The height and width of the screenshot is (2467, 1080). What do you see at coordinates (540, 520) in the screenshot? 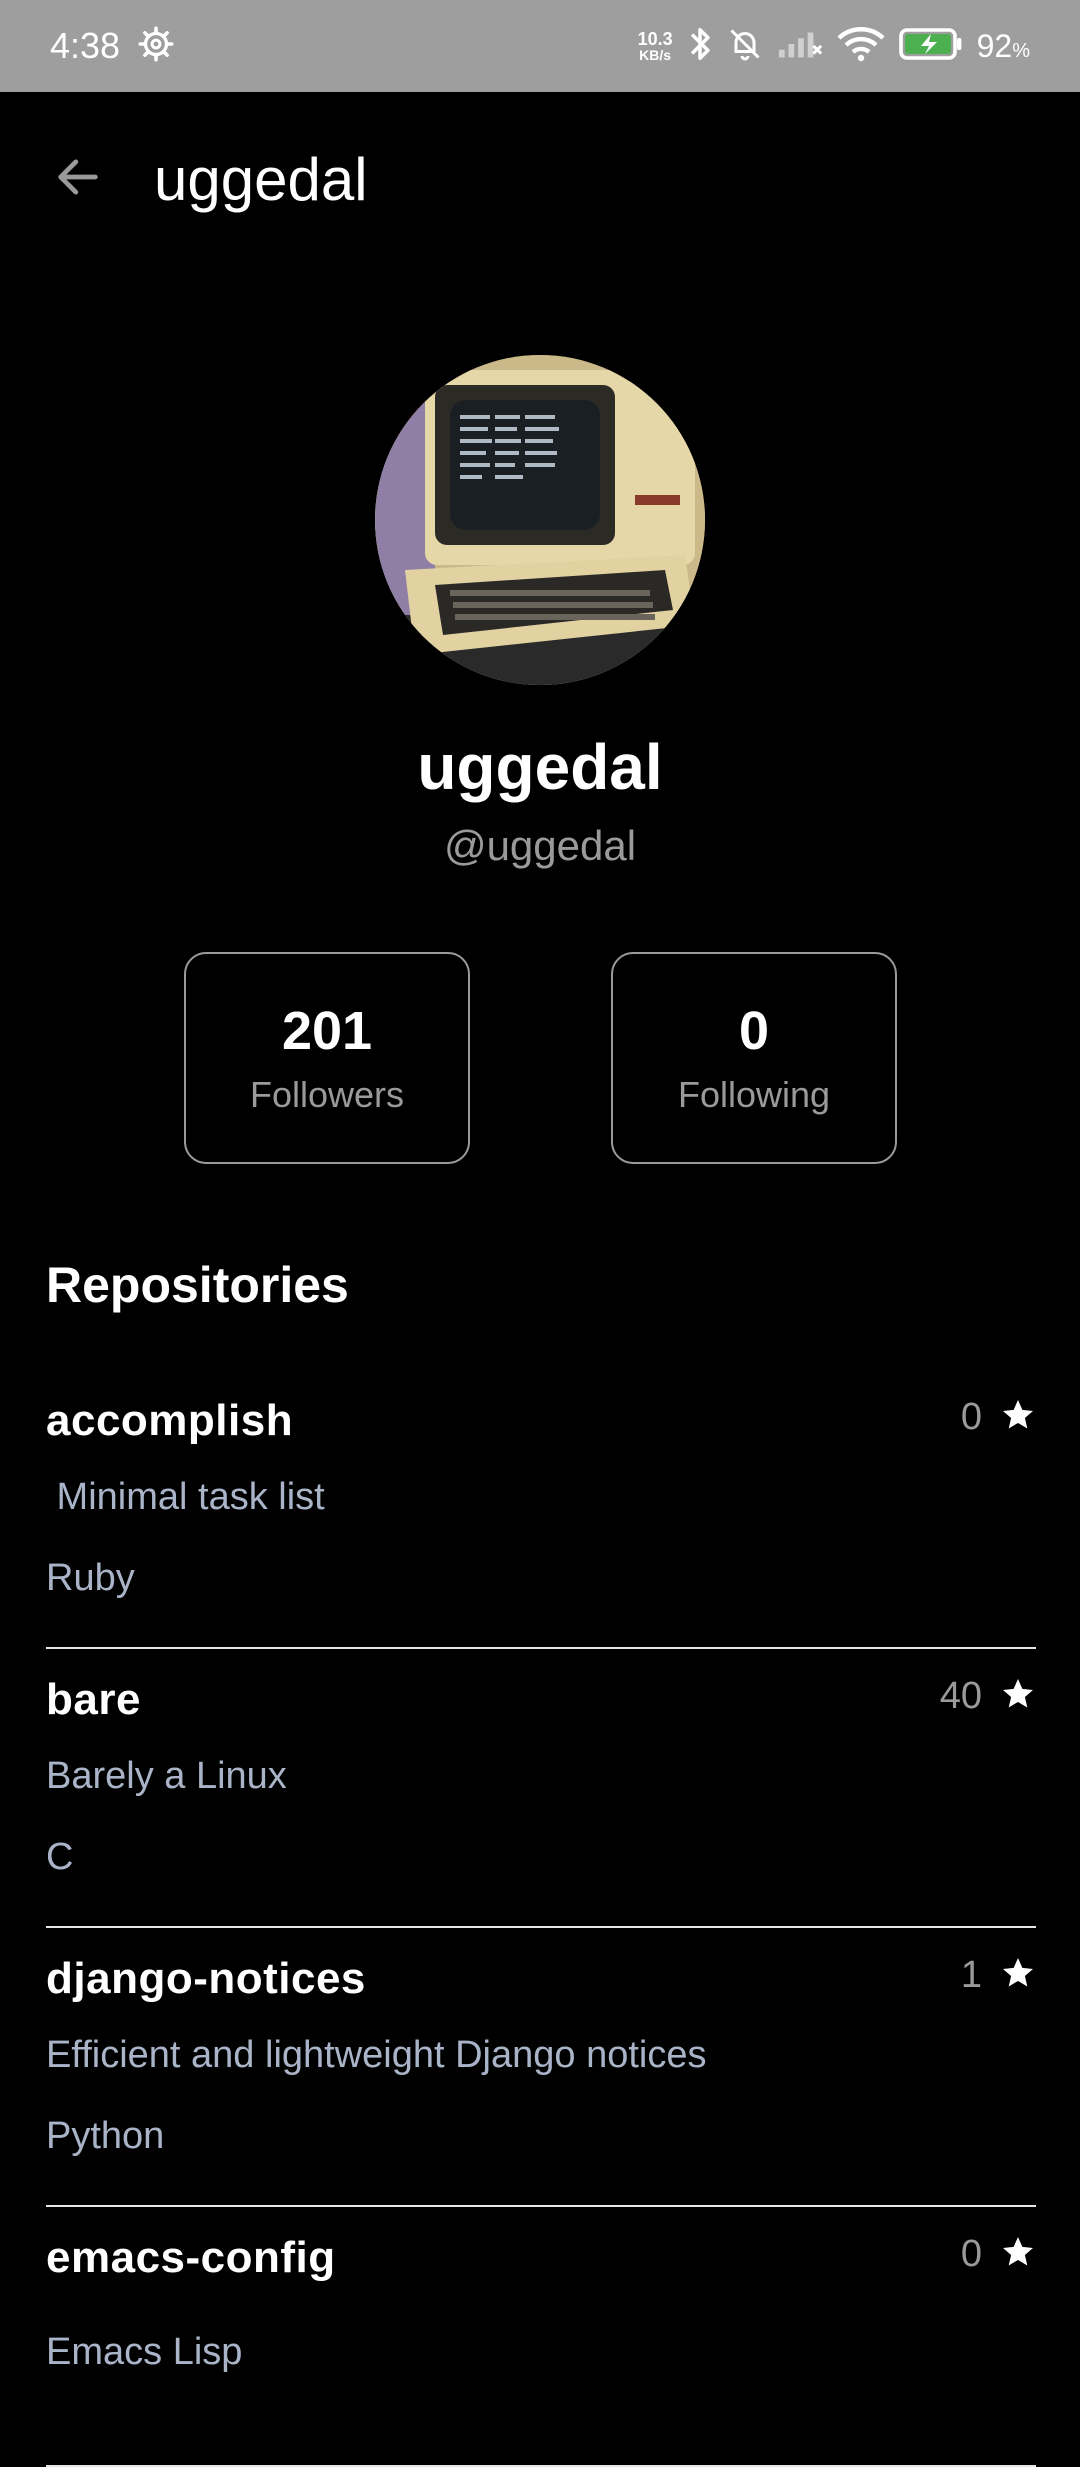
I see `avatar` at bounding box center [540, 520].